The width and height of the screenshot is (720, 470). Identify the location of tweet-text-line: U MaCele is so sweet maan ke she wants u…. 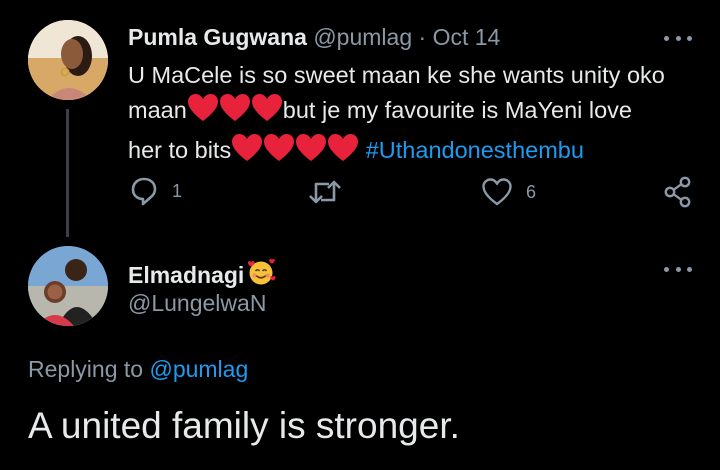
(396, 75).